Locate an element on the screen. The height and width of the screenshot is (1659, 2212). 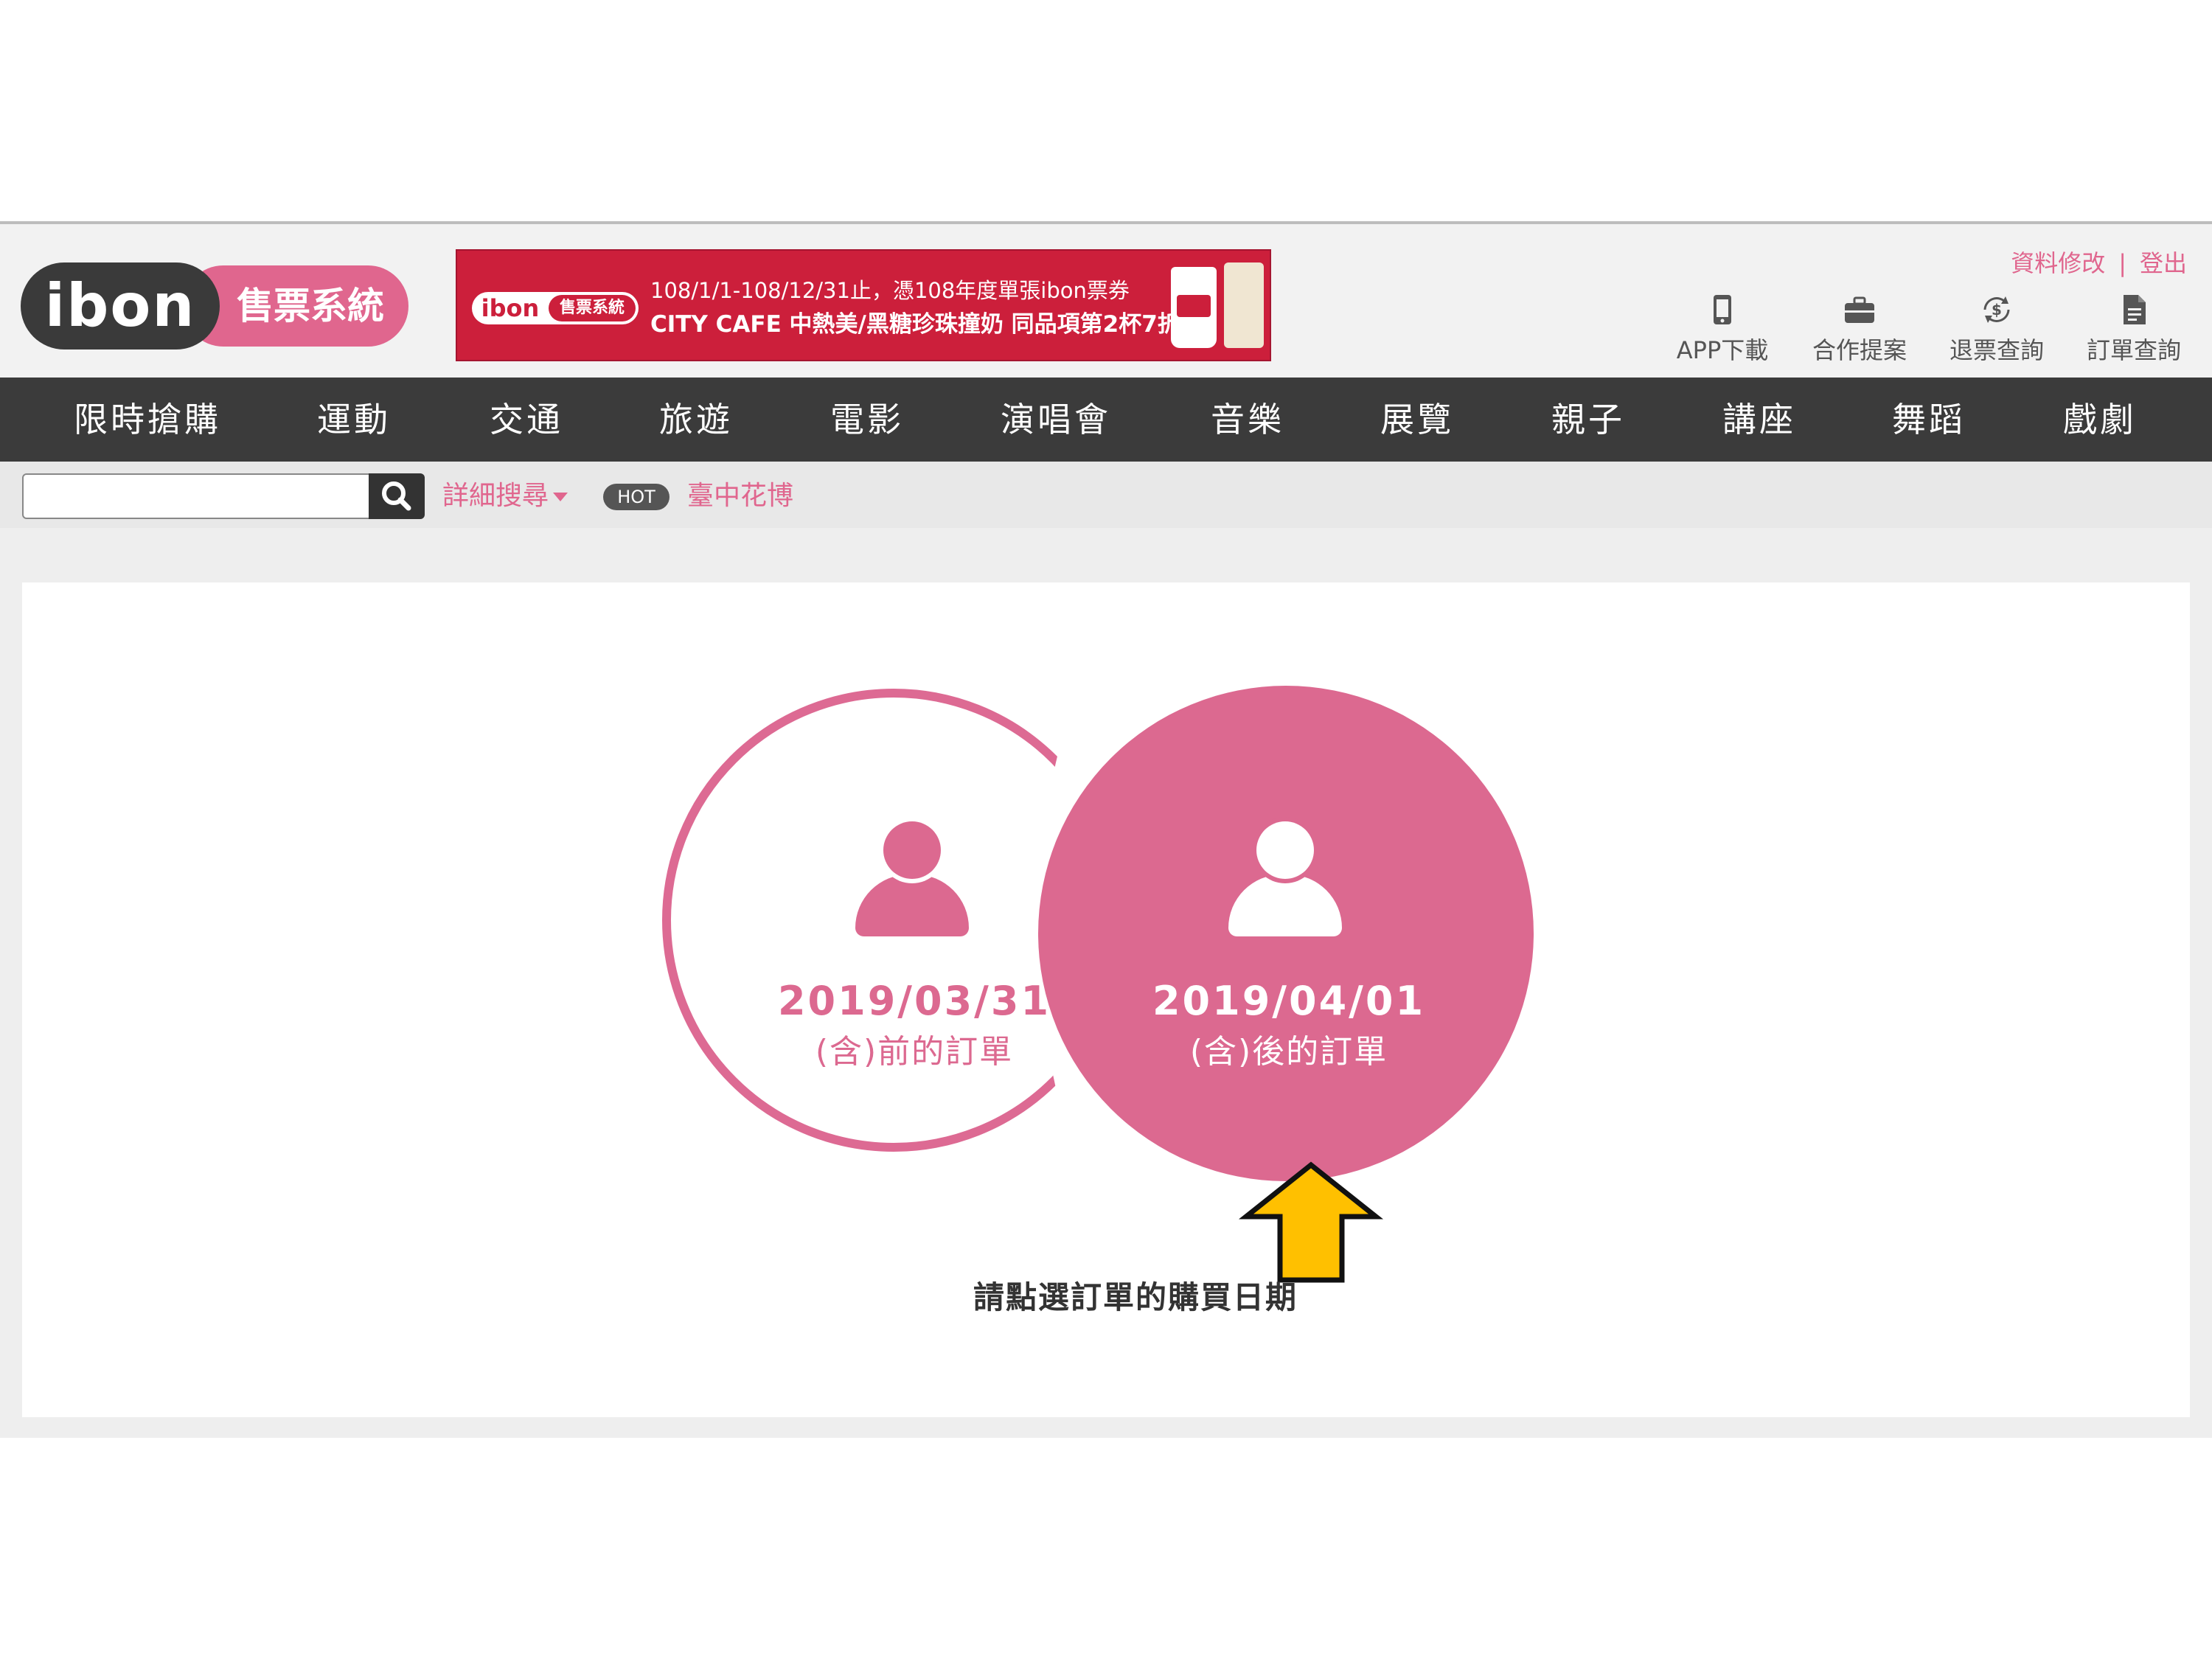
nav-lectures: 講座 is located at coordinates (1759, 420).